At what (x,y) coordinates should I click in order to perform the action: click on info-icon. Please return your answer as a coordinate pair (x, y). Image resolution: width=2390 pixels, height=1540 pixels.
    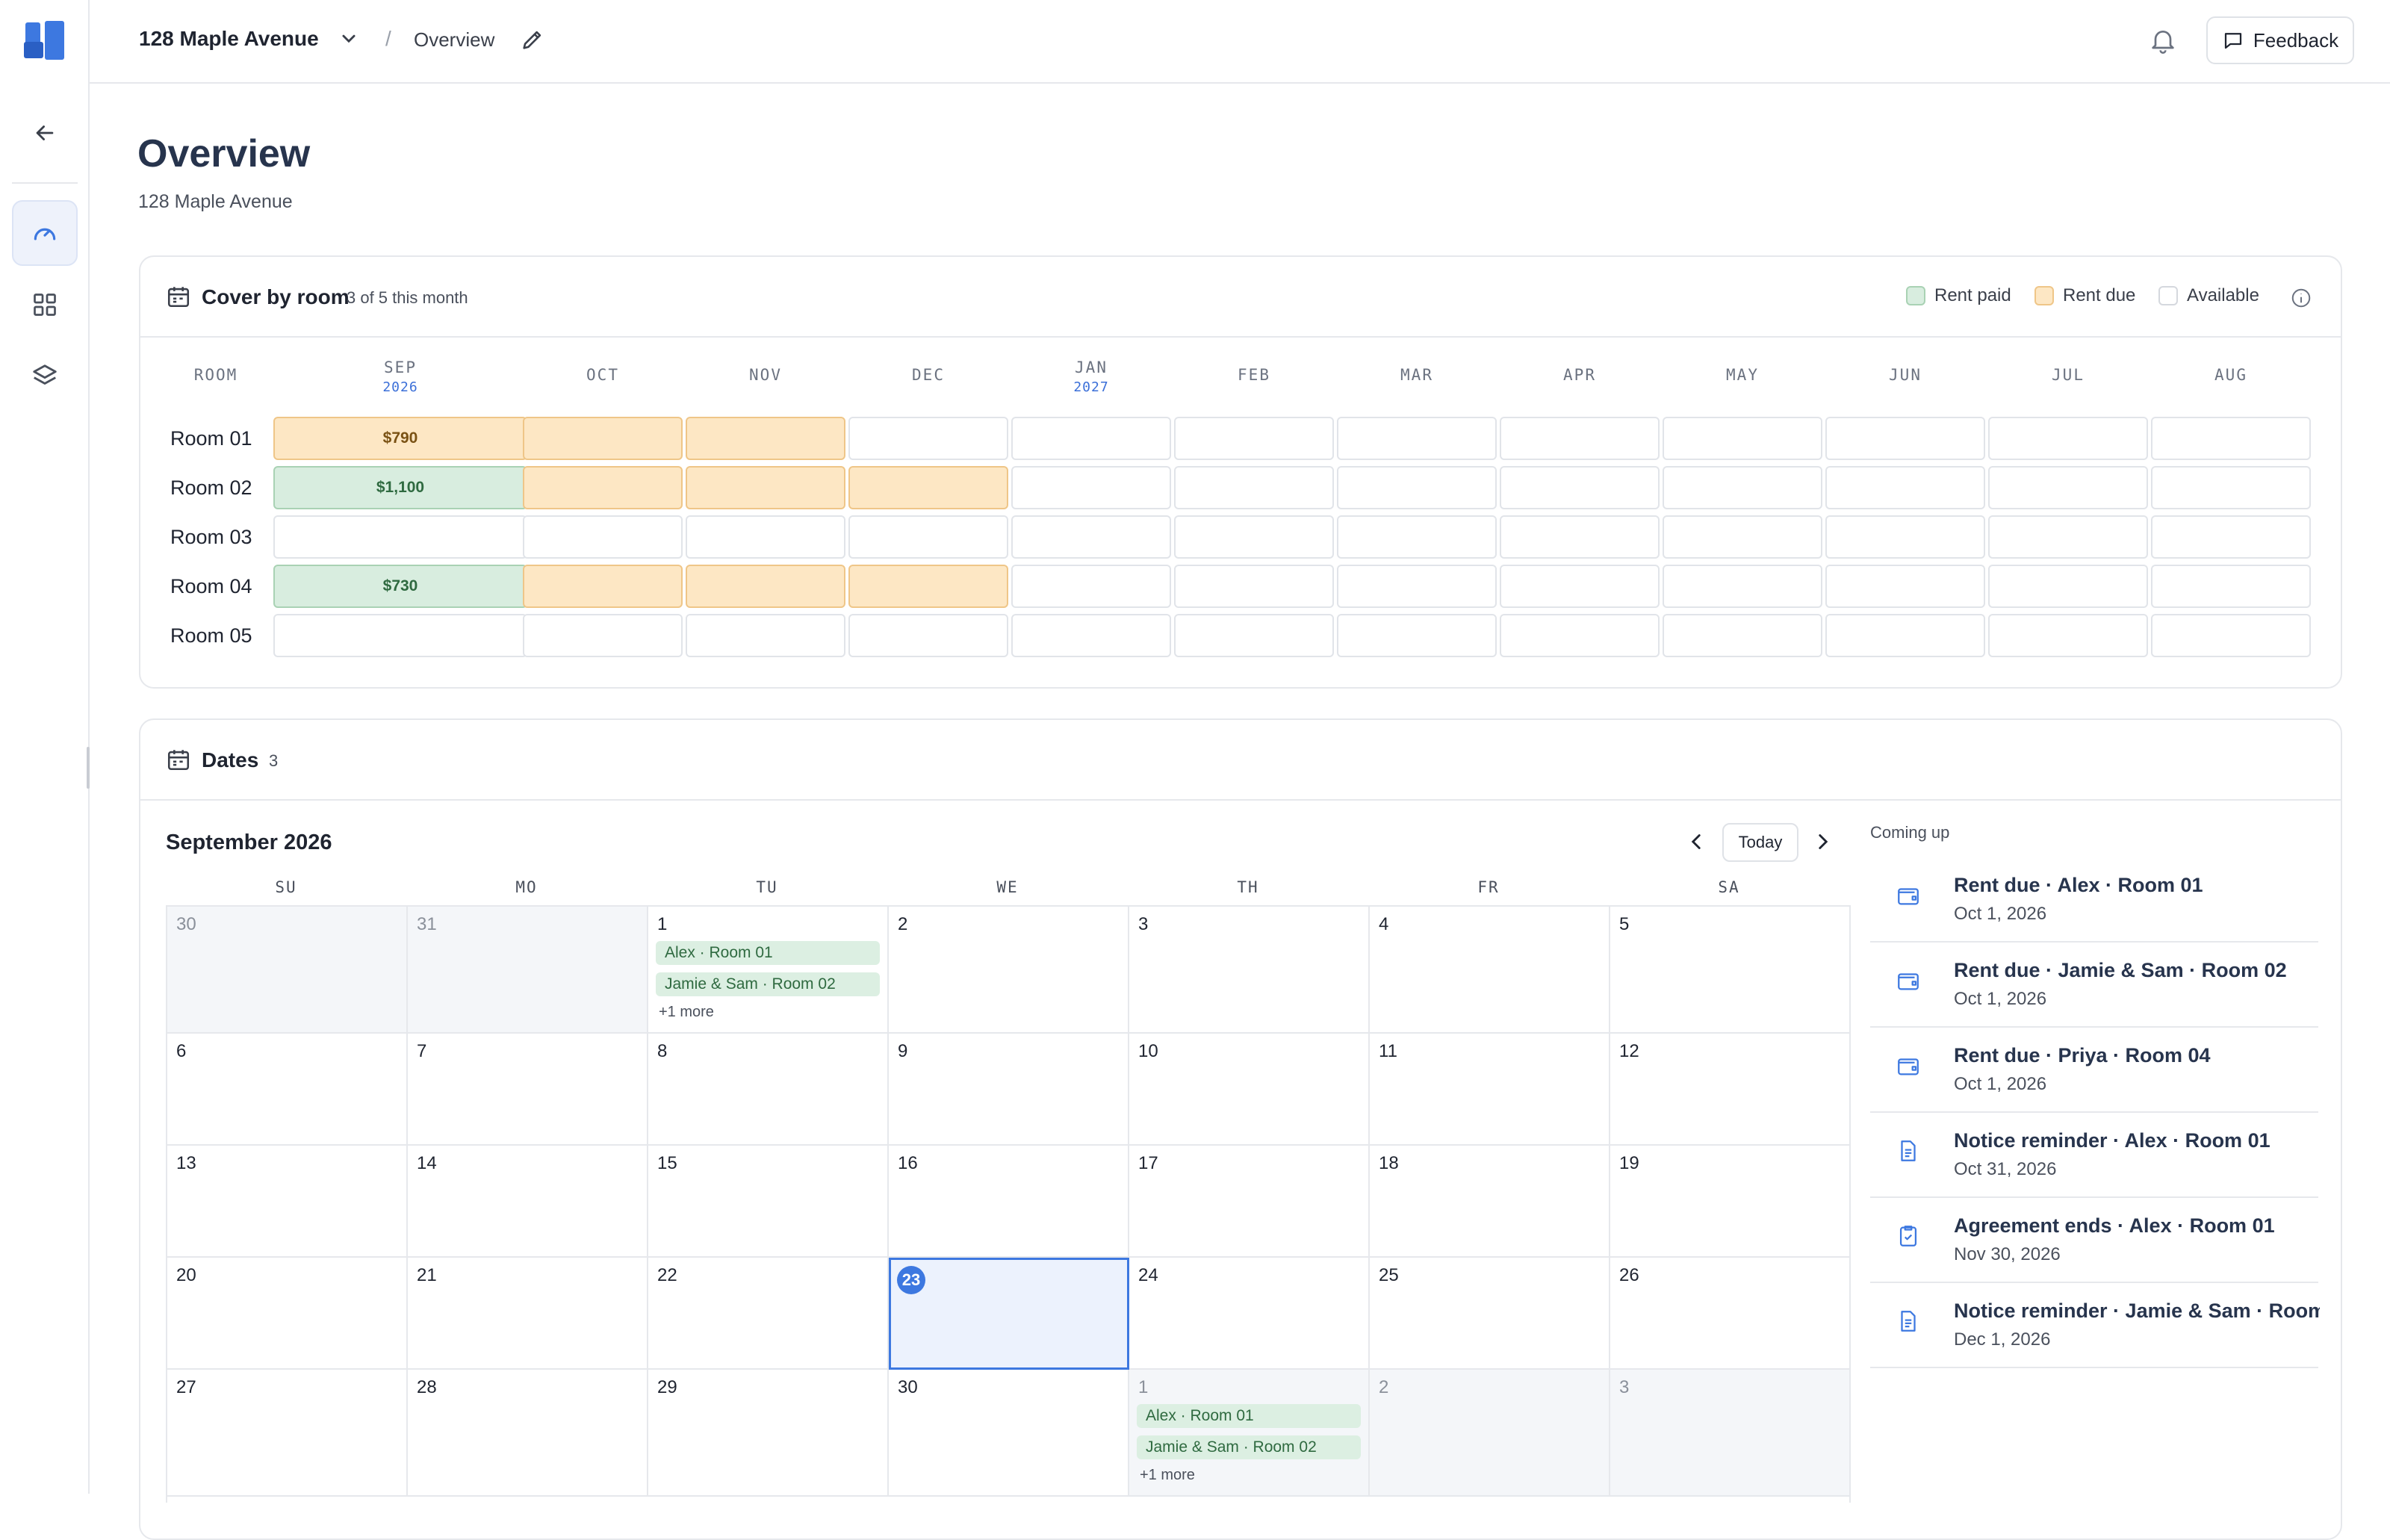
    Looking at the image, I should click on (2301, 298).